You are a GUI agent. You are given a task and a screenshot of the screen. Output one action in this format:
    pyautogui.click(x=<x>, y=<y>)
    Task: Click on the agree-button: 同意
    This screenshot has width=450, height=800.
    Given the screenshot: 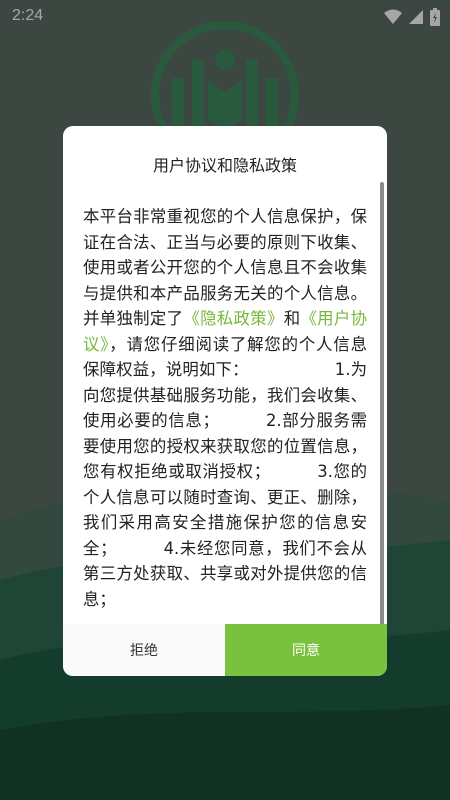 What is the action you would take?
    pyautogui.click(x=306, y=650)
    